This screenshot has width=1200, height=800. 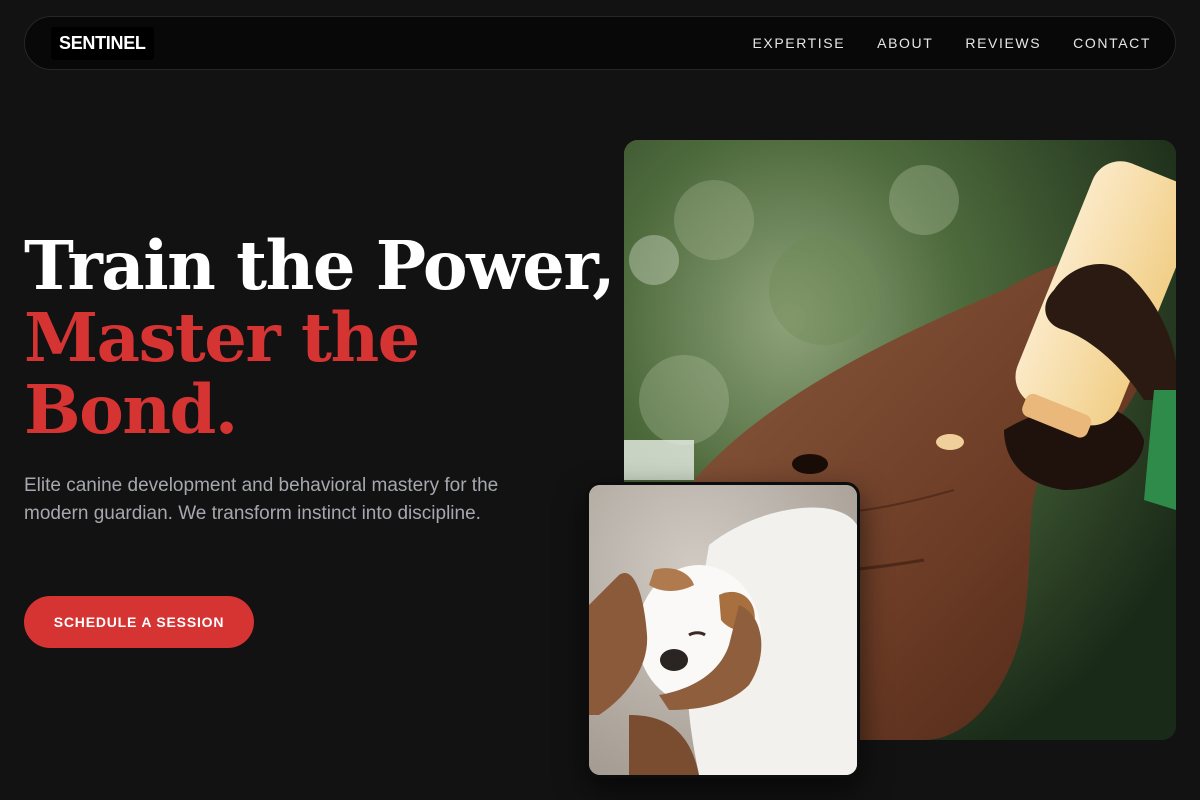 What do you see at coordinates (905, 43) in the screenshot?
I see `nav-link-about: ABOUT` at bounding box center [905, 43].